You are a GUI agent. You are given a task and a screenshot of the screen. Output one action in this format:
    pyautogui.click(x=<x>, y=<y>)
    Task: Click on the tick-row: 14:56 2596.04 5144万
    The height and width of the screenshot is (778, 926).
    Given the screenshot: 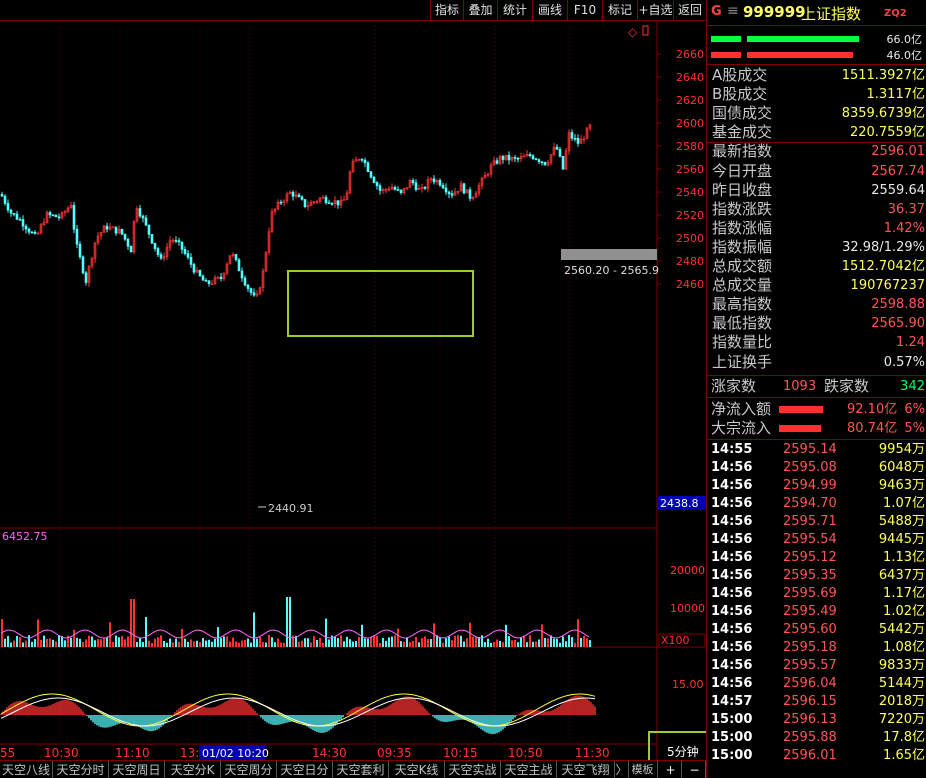 What is the action you would take?
    pyautogui.click(x=816, y=684)
    